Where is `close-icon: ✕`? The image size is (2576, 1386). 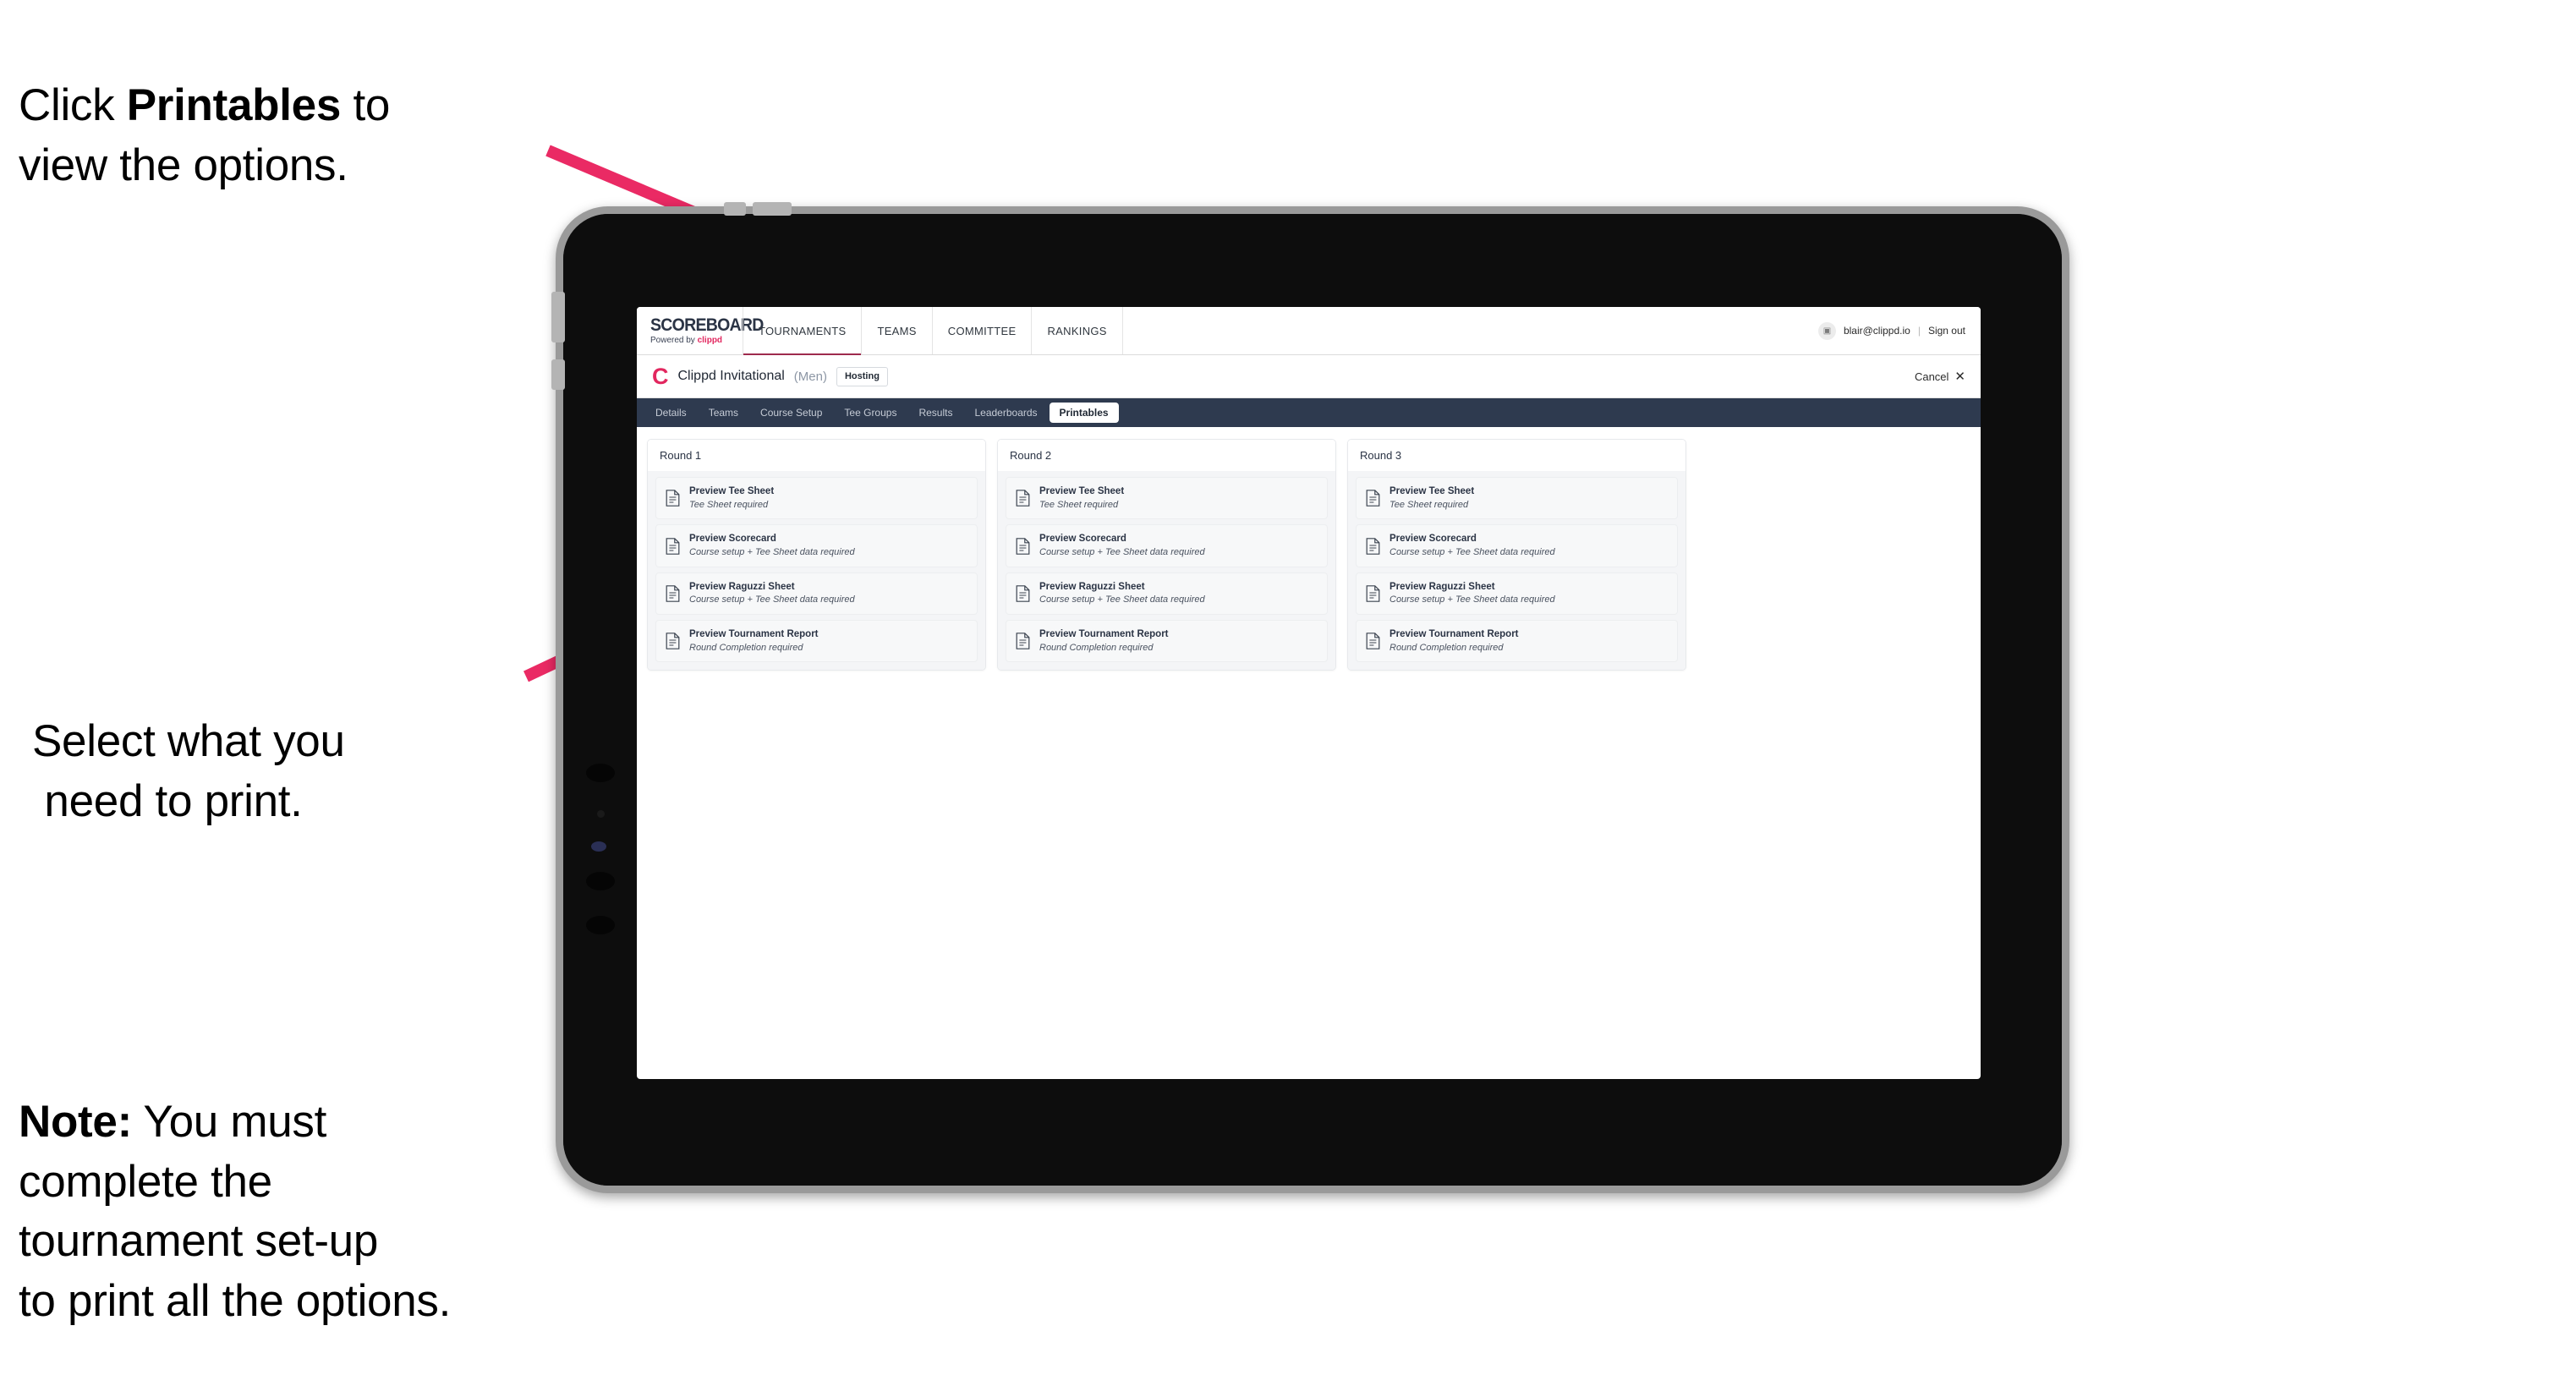 close-icon: ✕ is located at coordinates (1959, 377).